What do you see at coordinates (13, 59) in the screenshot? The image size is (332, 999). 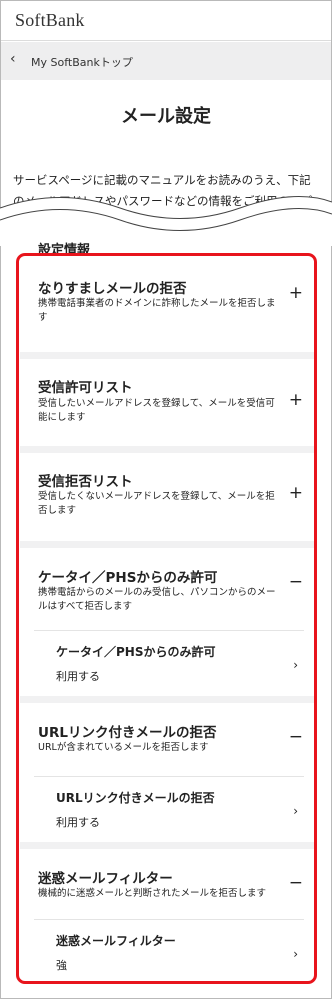 I see `chevron-left-icon: ‹` at bounding box center [13, 59].